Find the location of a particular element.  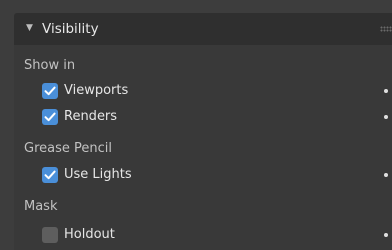

use-lights-checkbox is located at coordinates (50, 175).